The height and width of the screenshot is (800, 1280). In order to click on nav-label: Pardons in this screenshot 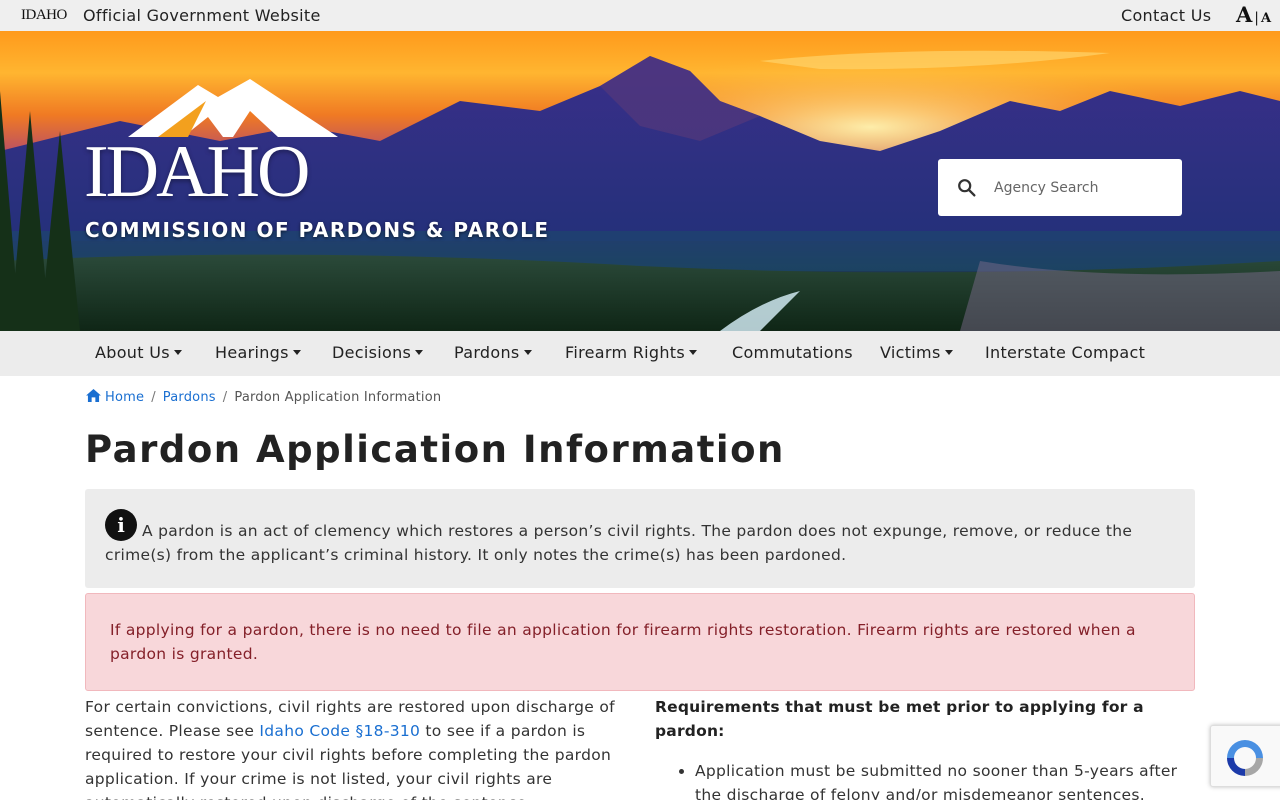, I will do `click(487, 352)`.